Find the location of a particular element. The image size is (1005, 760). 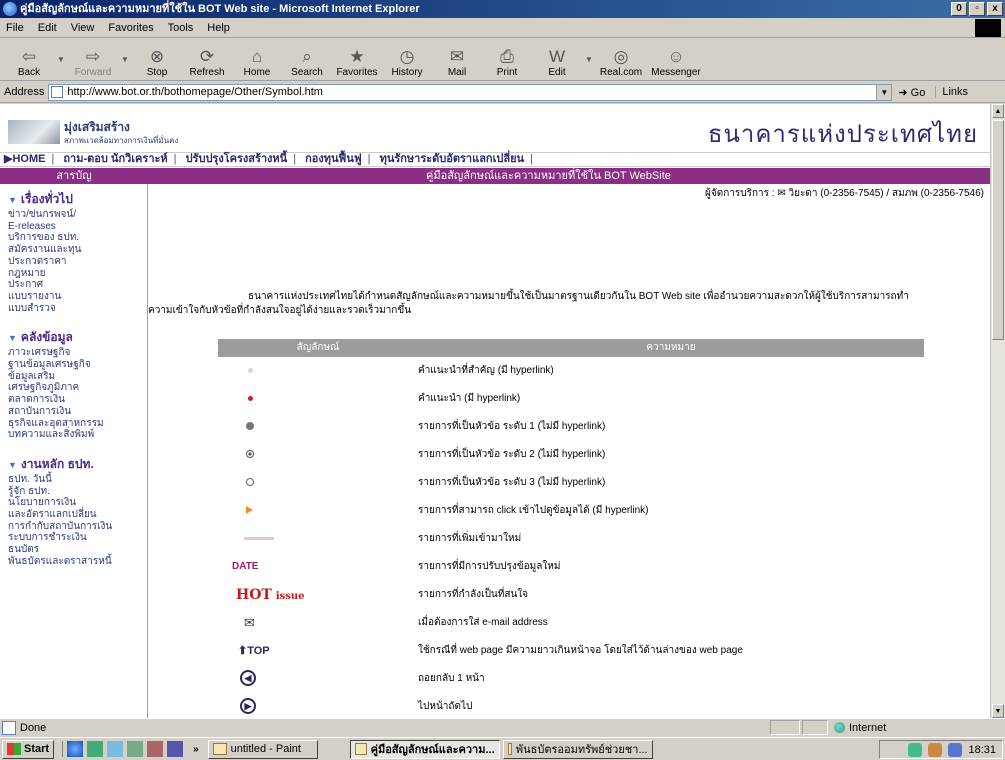

legend-col-meaning: ความหมาย is located at coordinates (671, 347).